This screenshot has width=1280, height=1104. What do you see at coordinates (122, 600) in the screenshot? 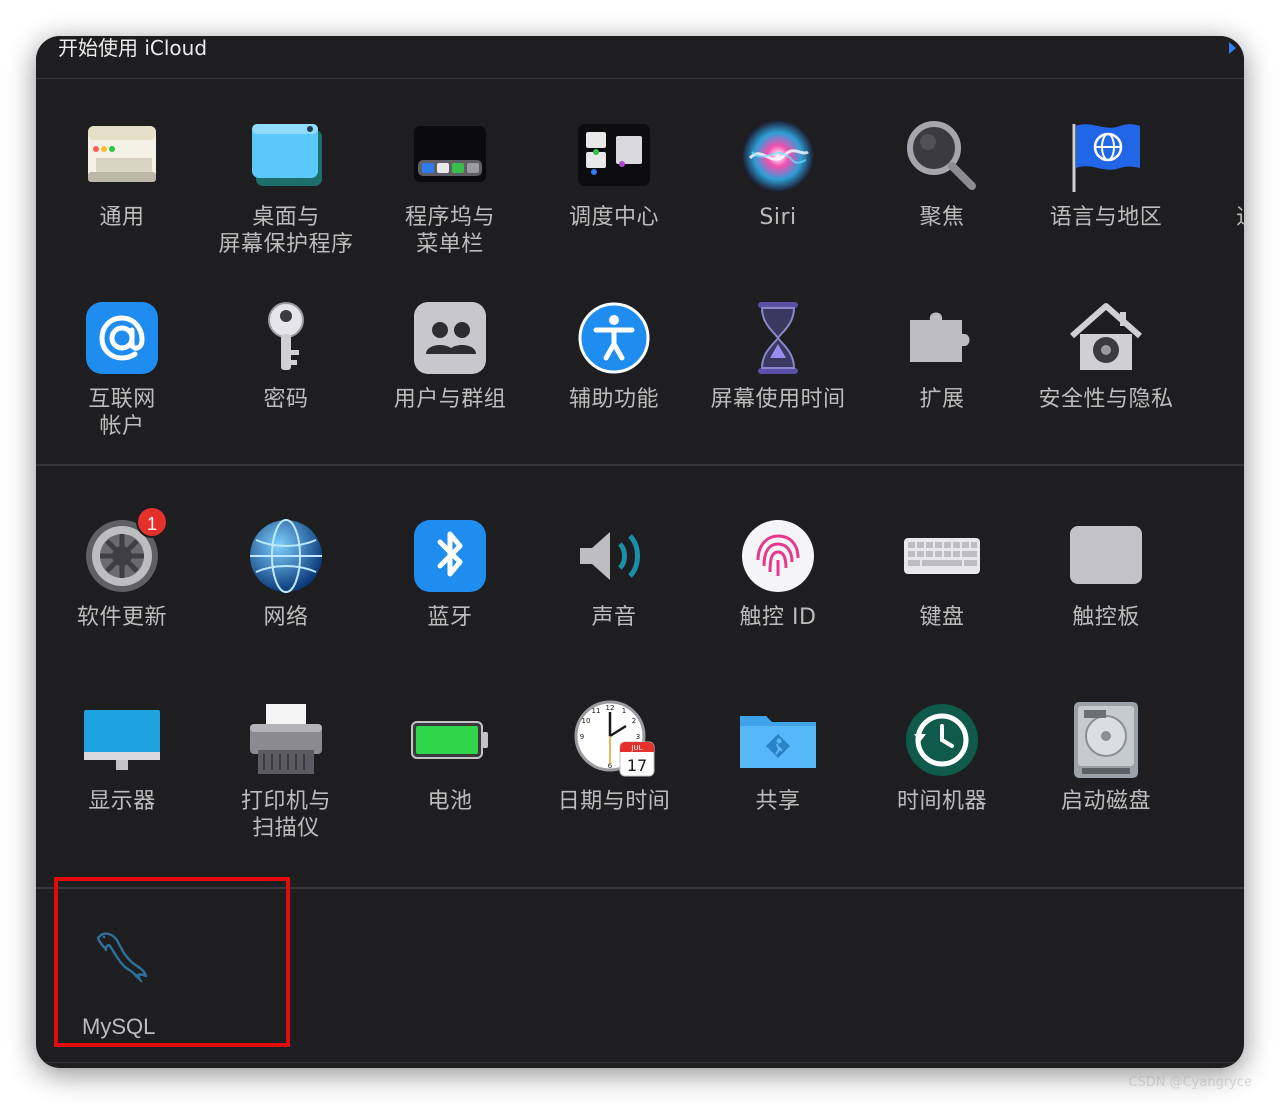
I see `pane-software-update: 1 软件更新` at bounding box center [122, 600].